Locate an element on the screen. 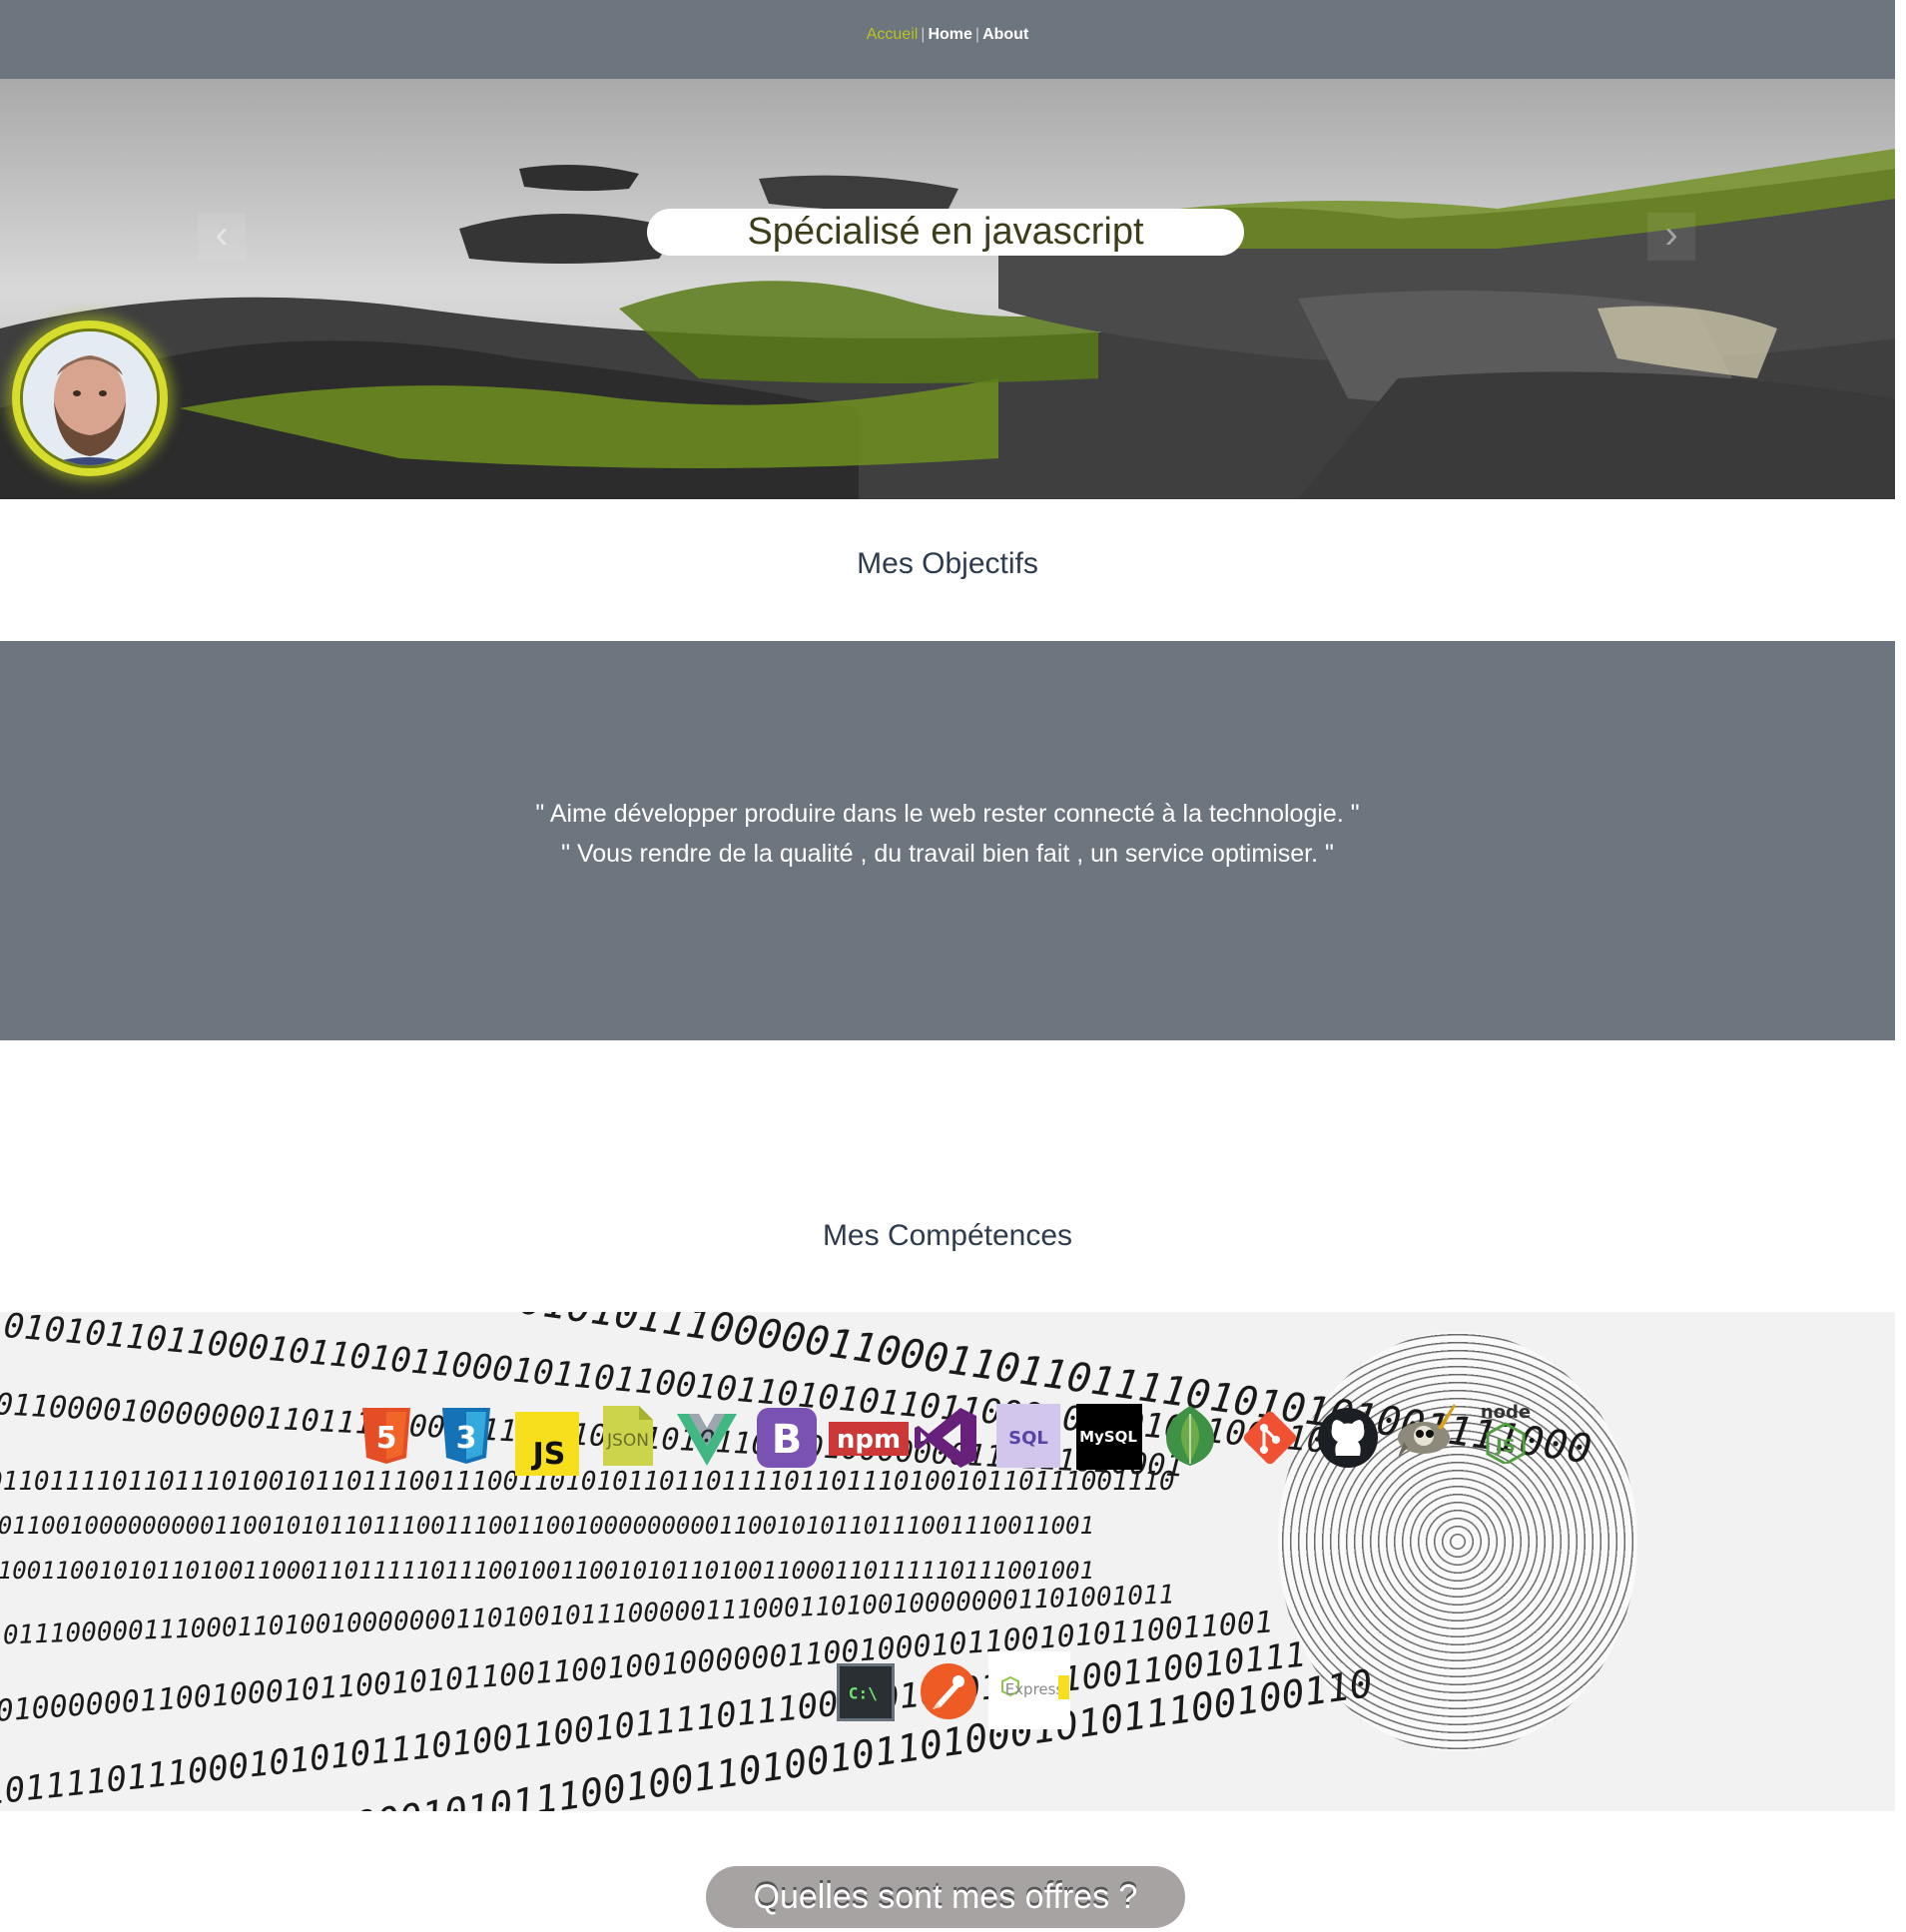 The width and height of the screenshot is (1906, 1932). css3-icon: 3 is located at coordinates (466, 1436).